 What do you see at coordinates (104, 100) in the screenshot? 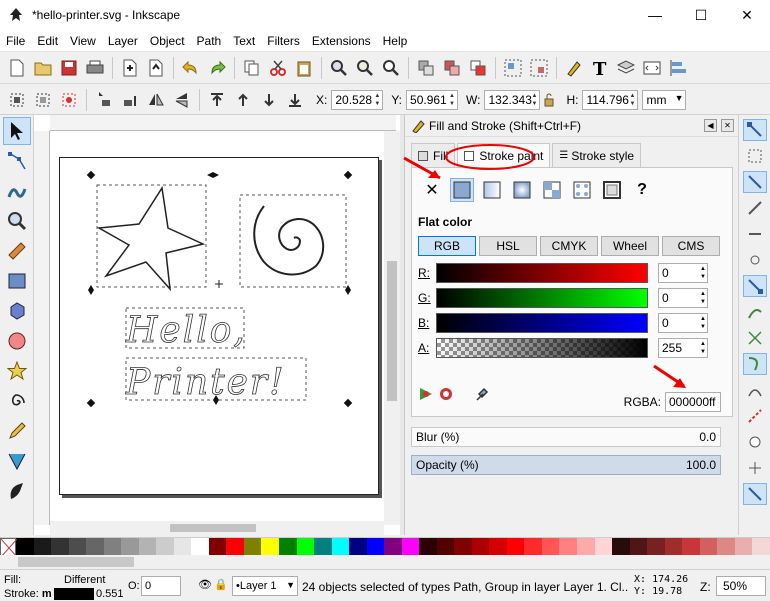
I see `rotate-ccw-icon` at bounding box center [104, 100].